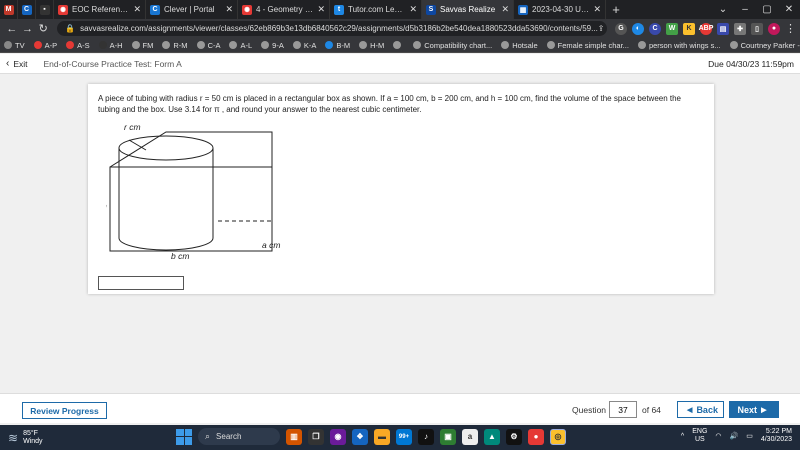 The image size is (800, 450). Describe the element at coordinates (723, 28) in the screenshot. I see `extension-icon: ▤` at that location.